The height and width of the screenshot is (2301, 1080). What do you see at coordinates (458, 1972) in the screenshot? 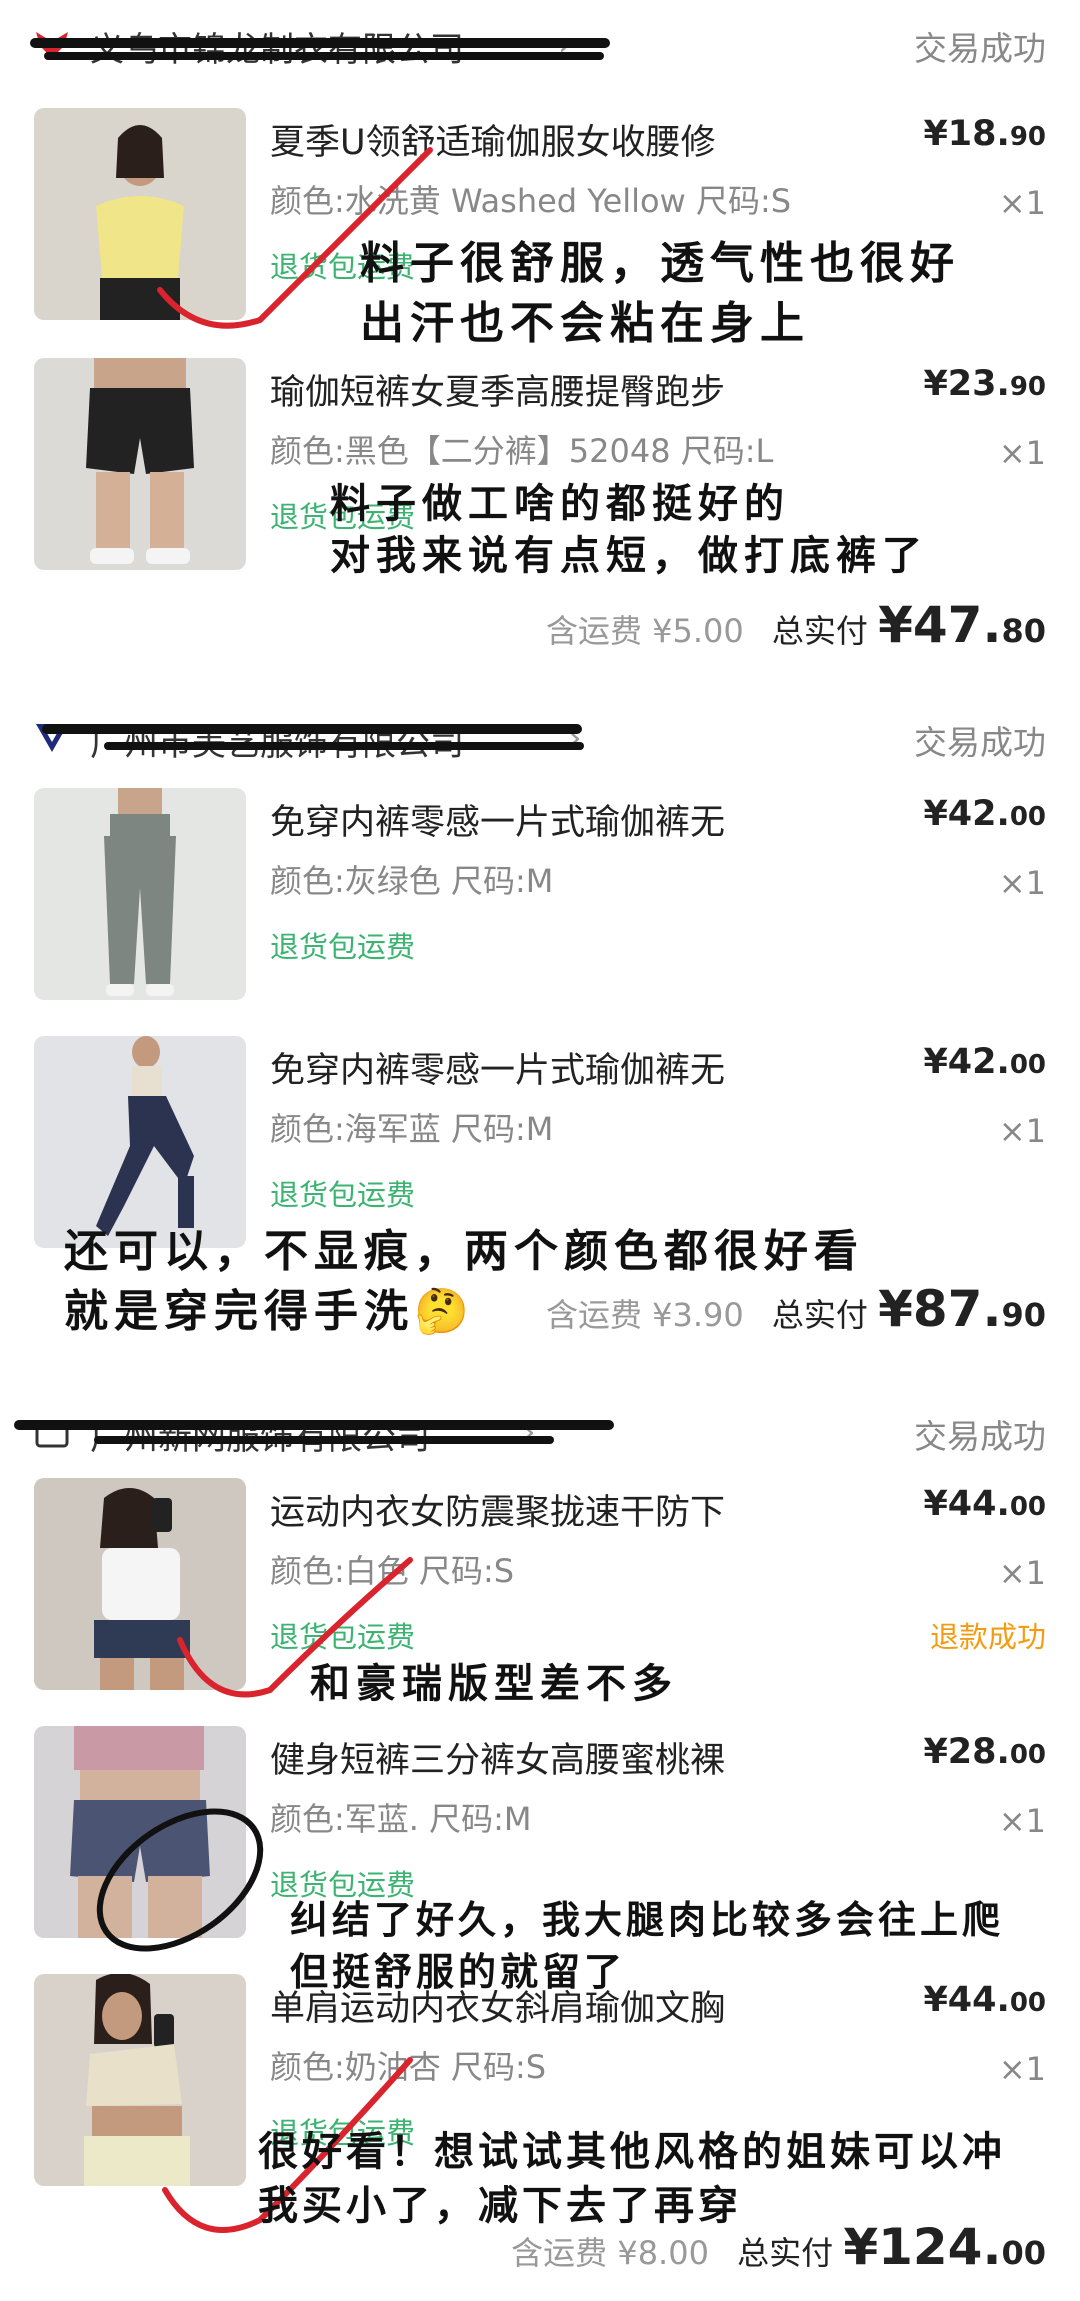
I see `handwritten-note: 但挺舒服的就留了` at bounding box center [458, 1972].